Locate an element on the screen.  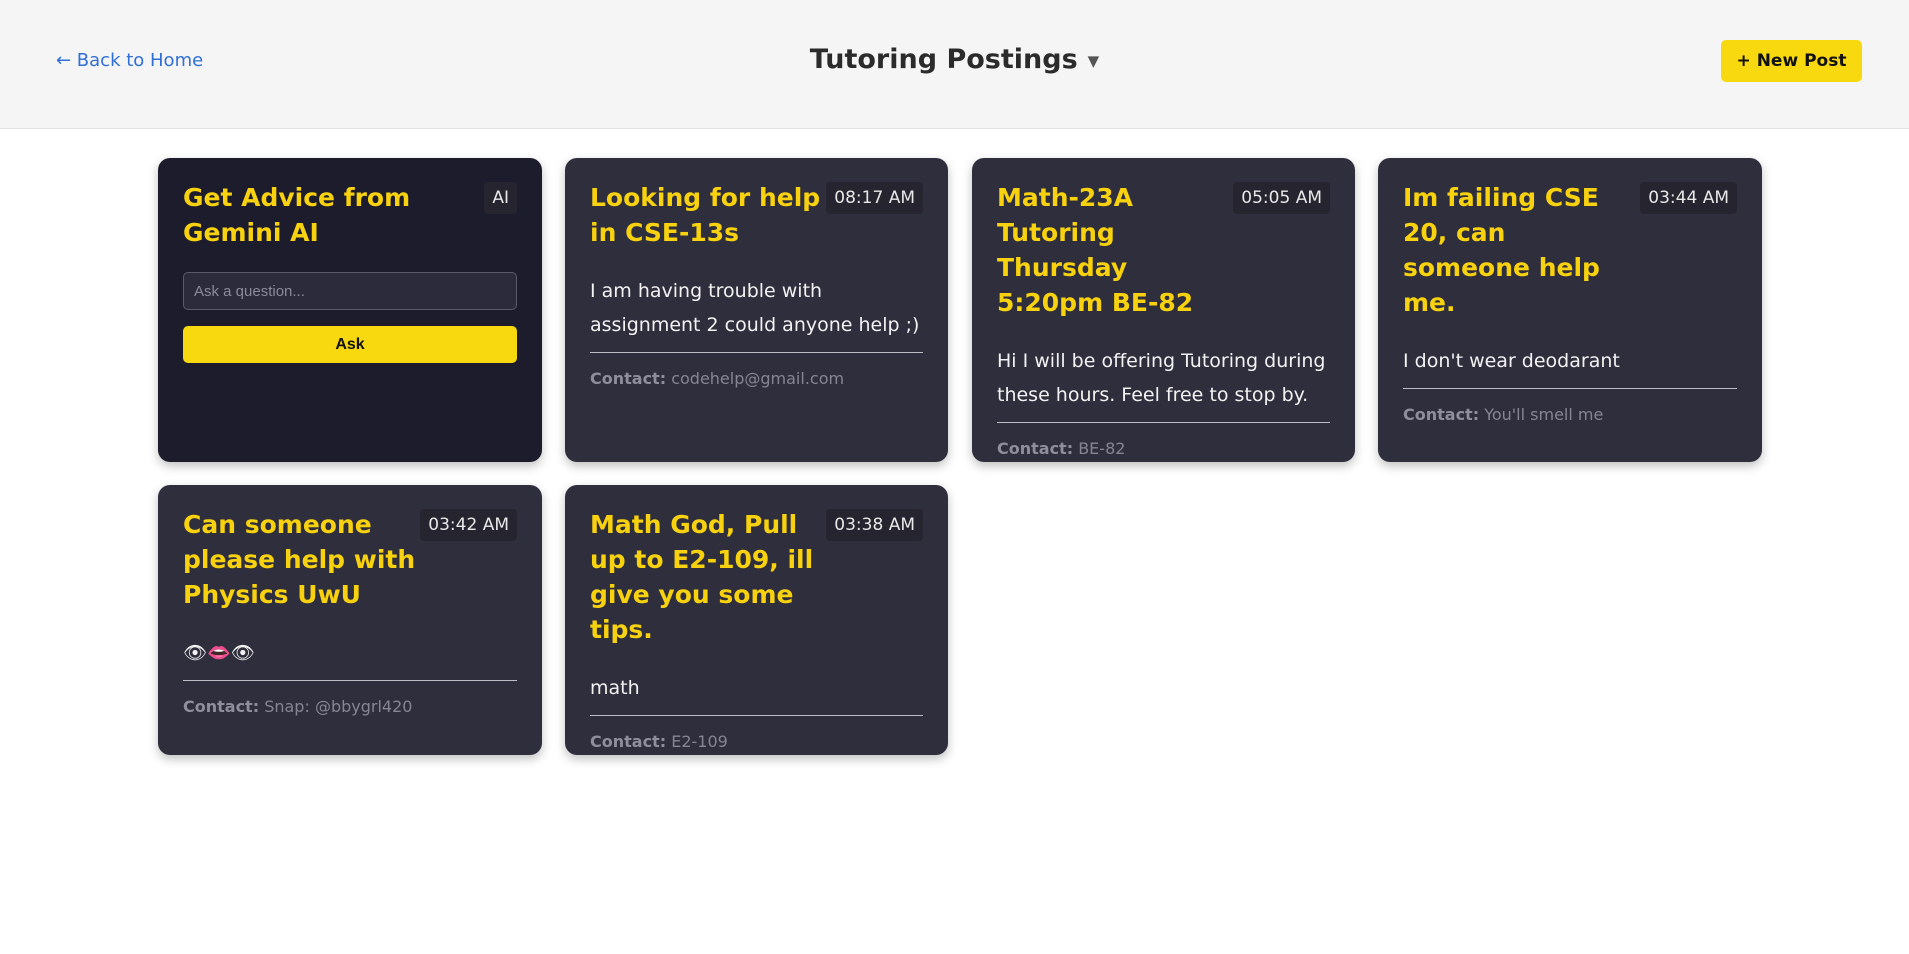
title-dropdown: Tutoring Postings ▼ is located at coordinates (954, 59).